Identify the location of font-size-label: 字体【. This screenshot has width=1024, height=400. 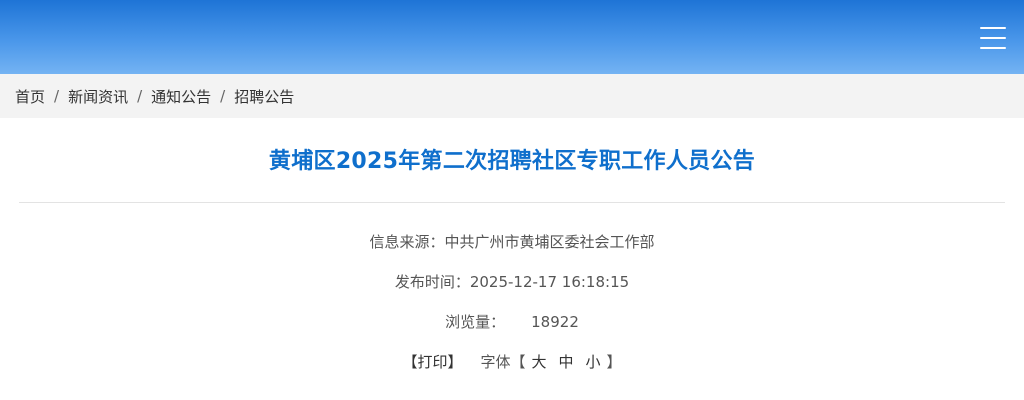
(503, 362).